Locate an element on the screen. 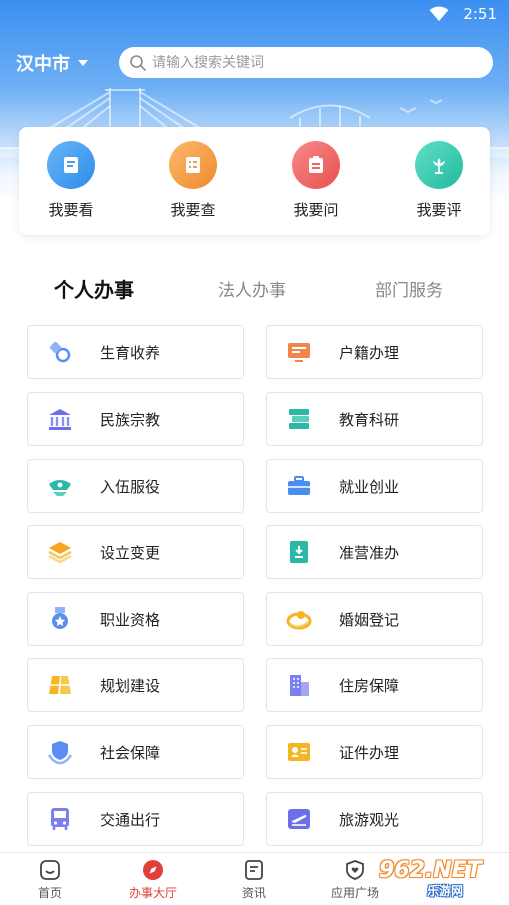 This screenshot has height=905, width=509. status-bar: 2:51 is located at coordinates (254, 14).